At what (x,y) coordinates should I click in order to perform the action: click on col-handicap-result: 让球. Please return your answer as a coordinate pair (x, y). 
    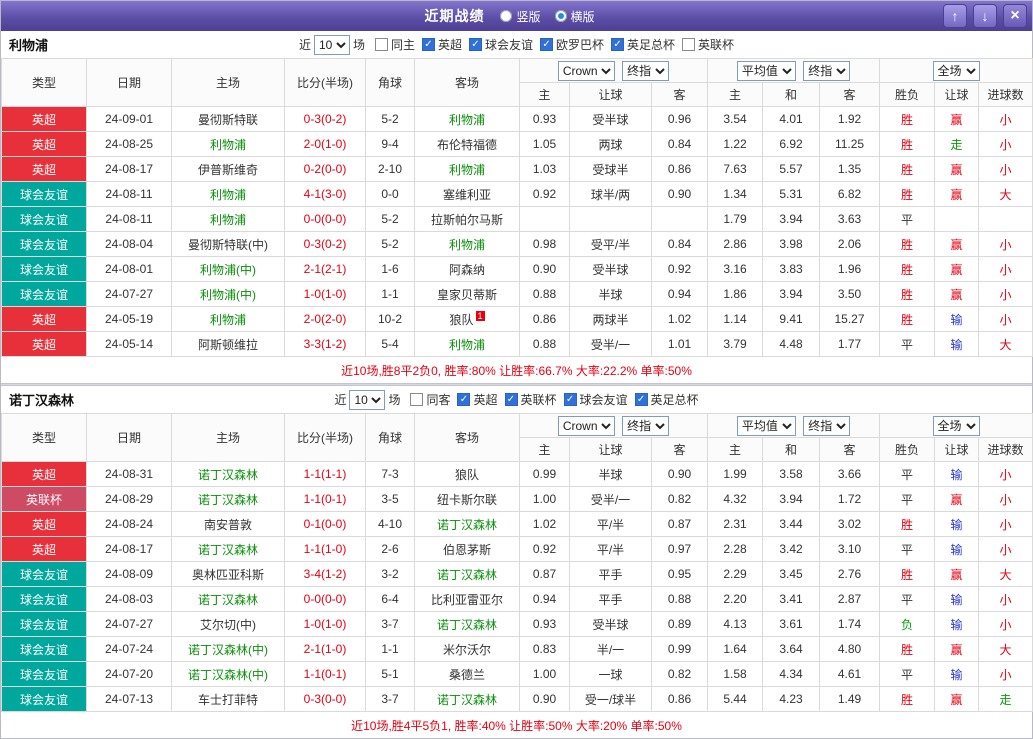
    Looking at the image, I should click on (957, 449).